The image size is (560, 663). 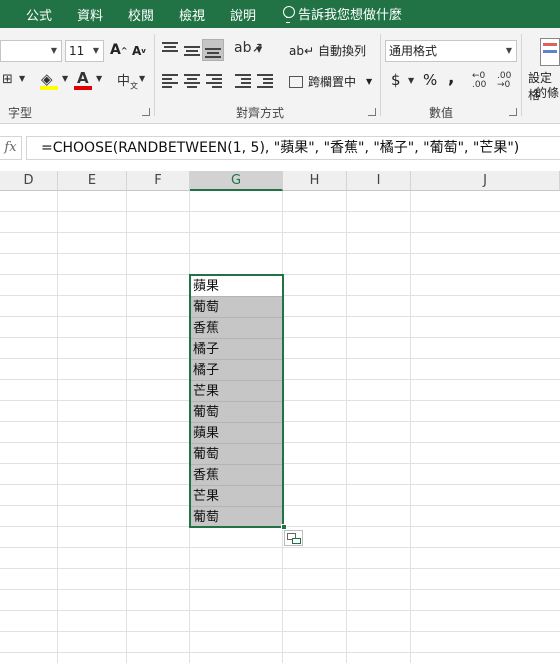 I want to click on column-header-h: H, so click(x=315, y=181).